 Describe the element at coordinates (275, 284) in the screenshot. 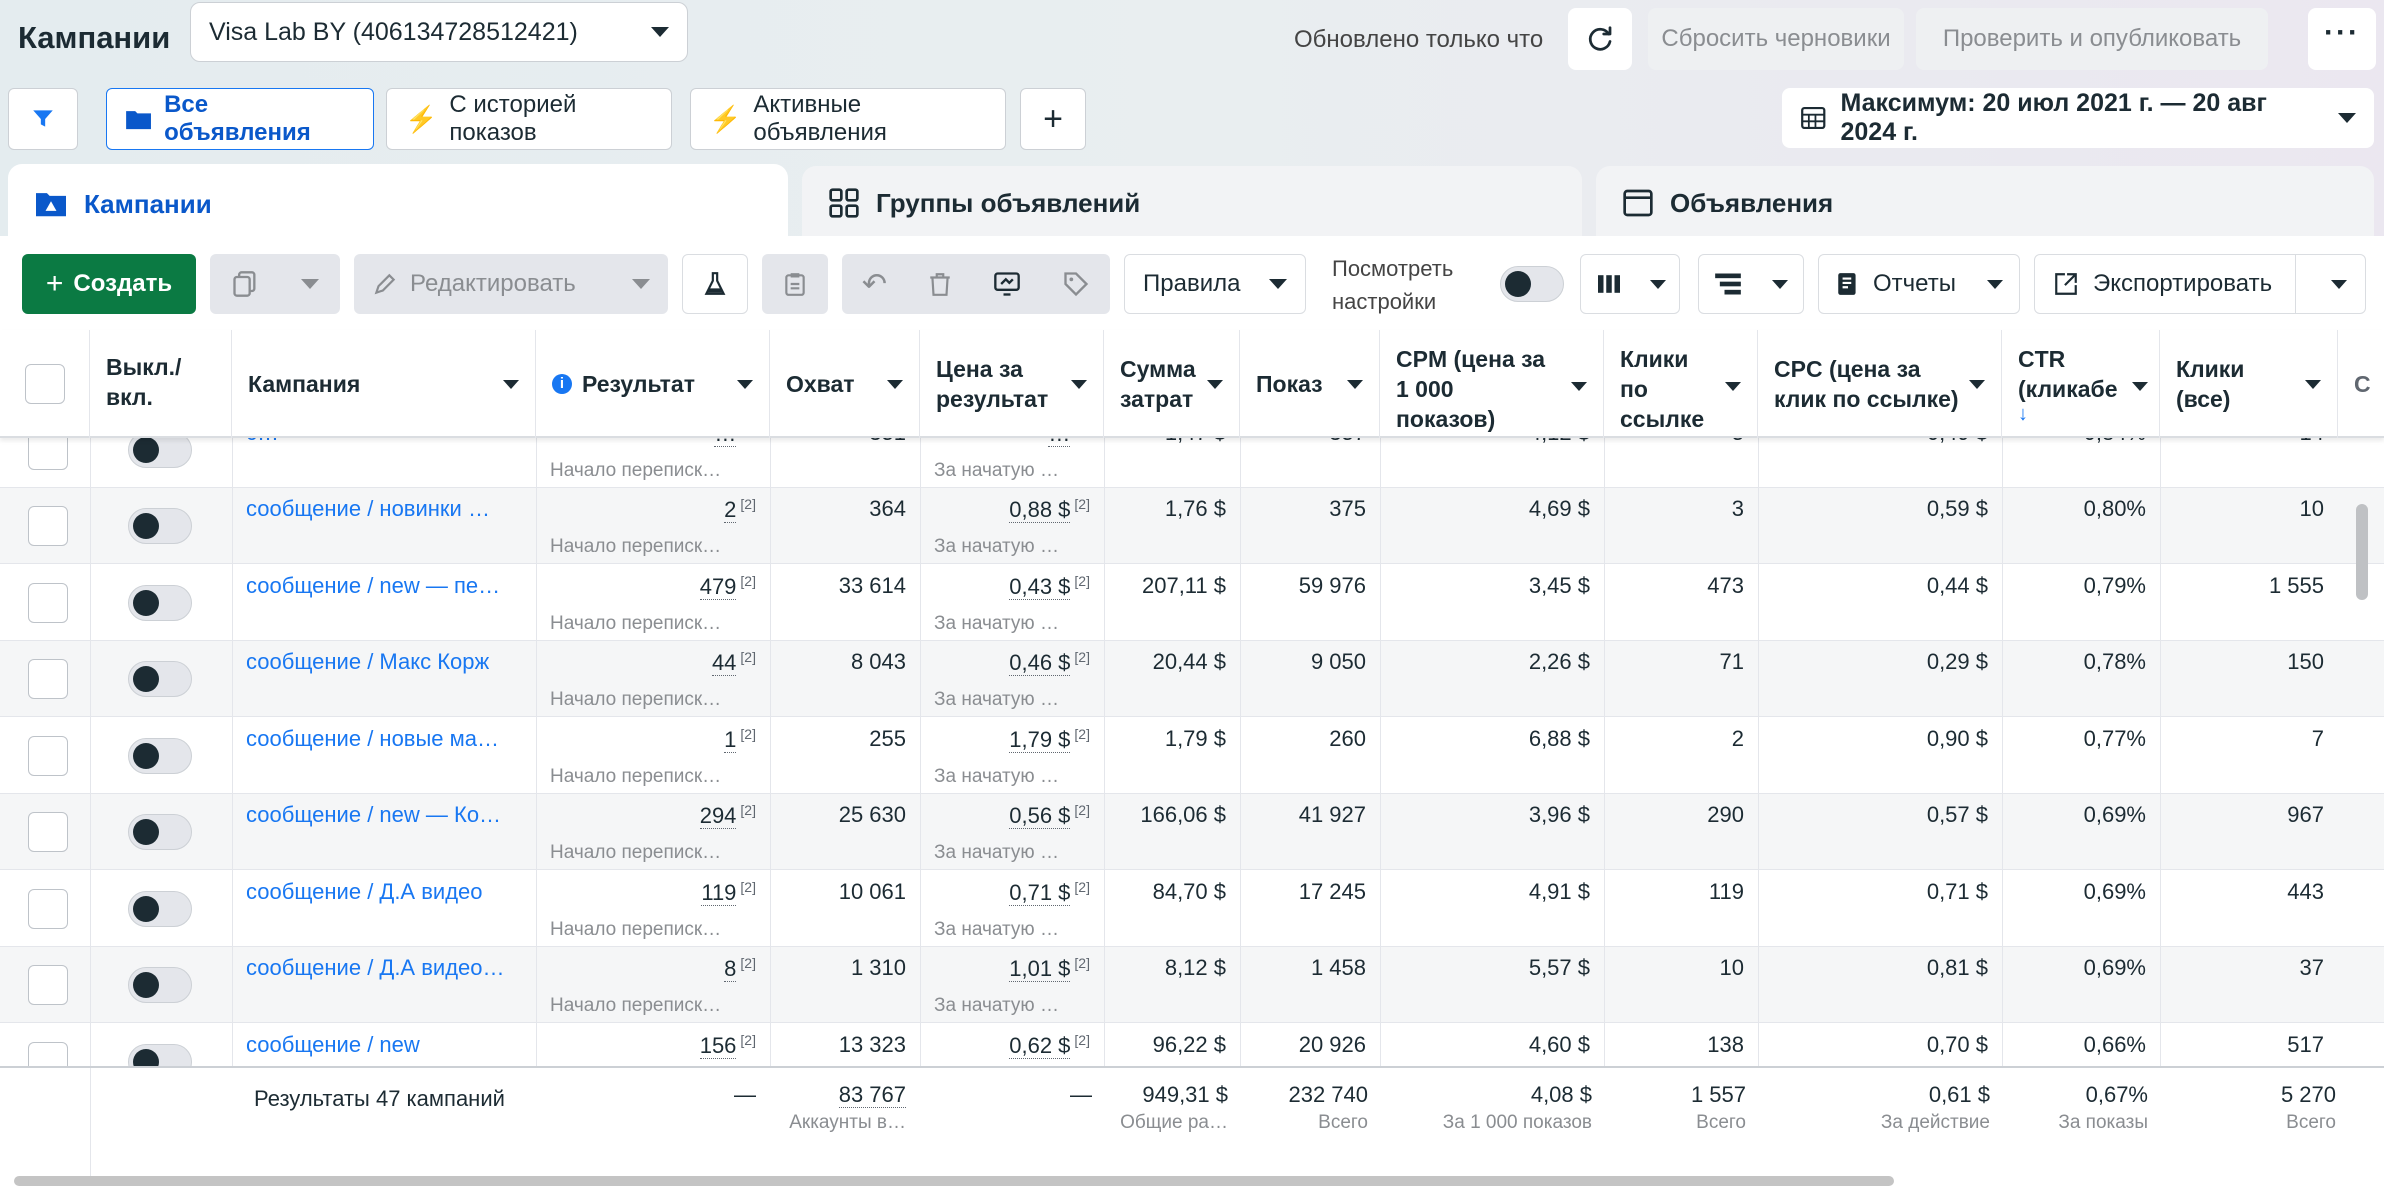

I see `duplicate-button` at that location.